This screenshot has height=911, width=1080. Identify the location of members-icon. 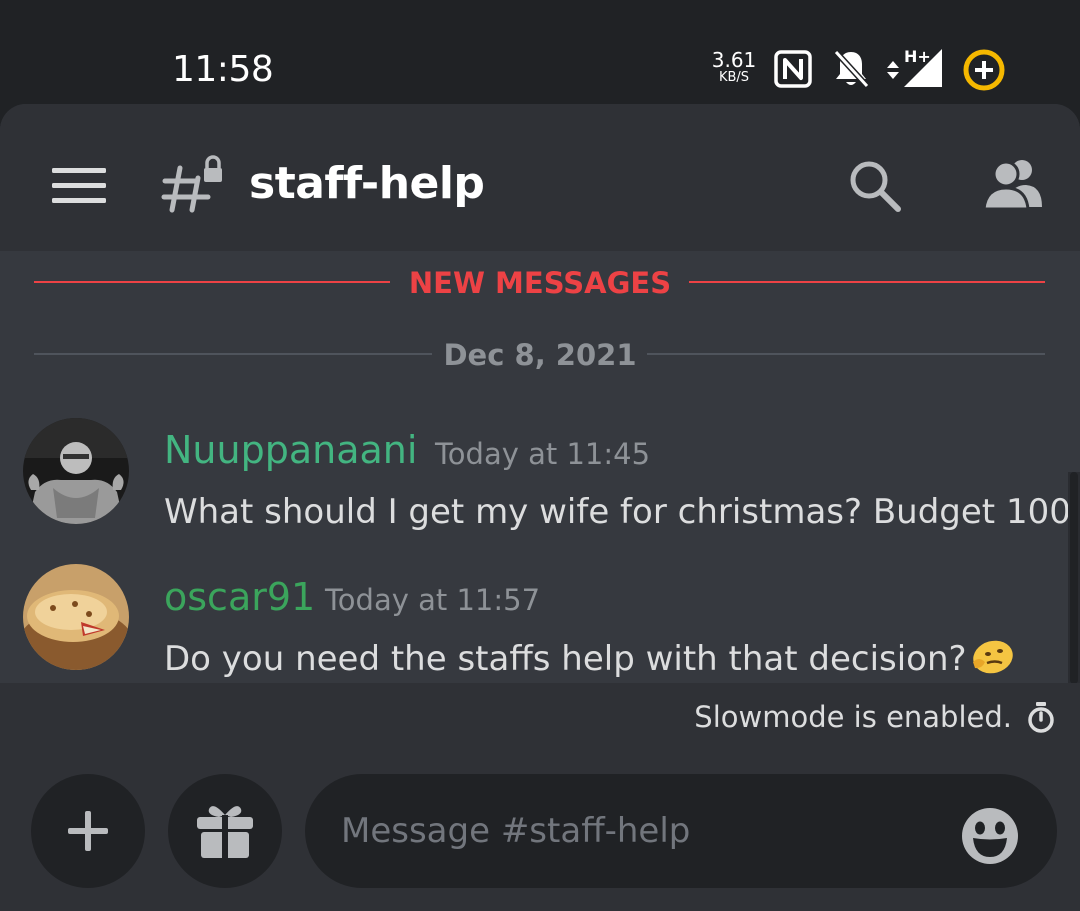
(1013, 183).